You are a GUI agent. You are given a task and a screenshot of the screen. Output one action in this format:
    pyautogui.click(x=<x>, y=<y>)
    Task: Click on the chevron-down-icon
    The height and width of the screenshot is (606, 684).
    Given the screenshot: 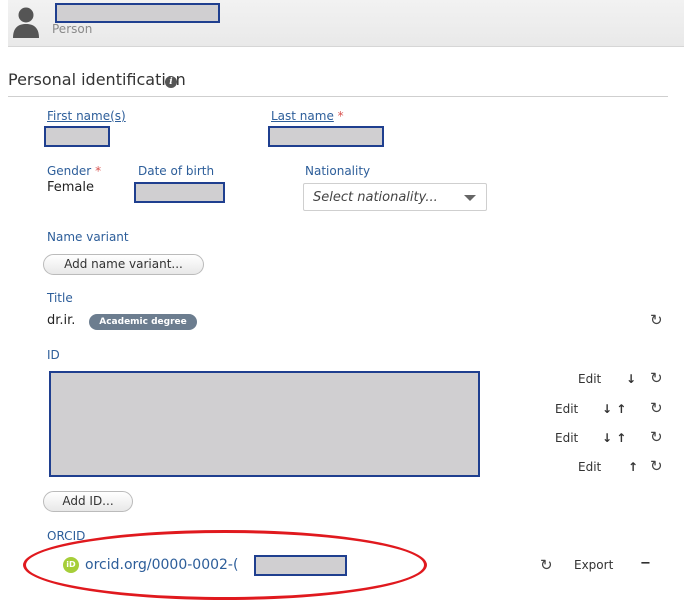 What is the action you would take?
    pyautogui.click(x=470, y=198)
    